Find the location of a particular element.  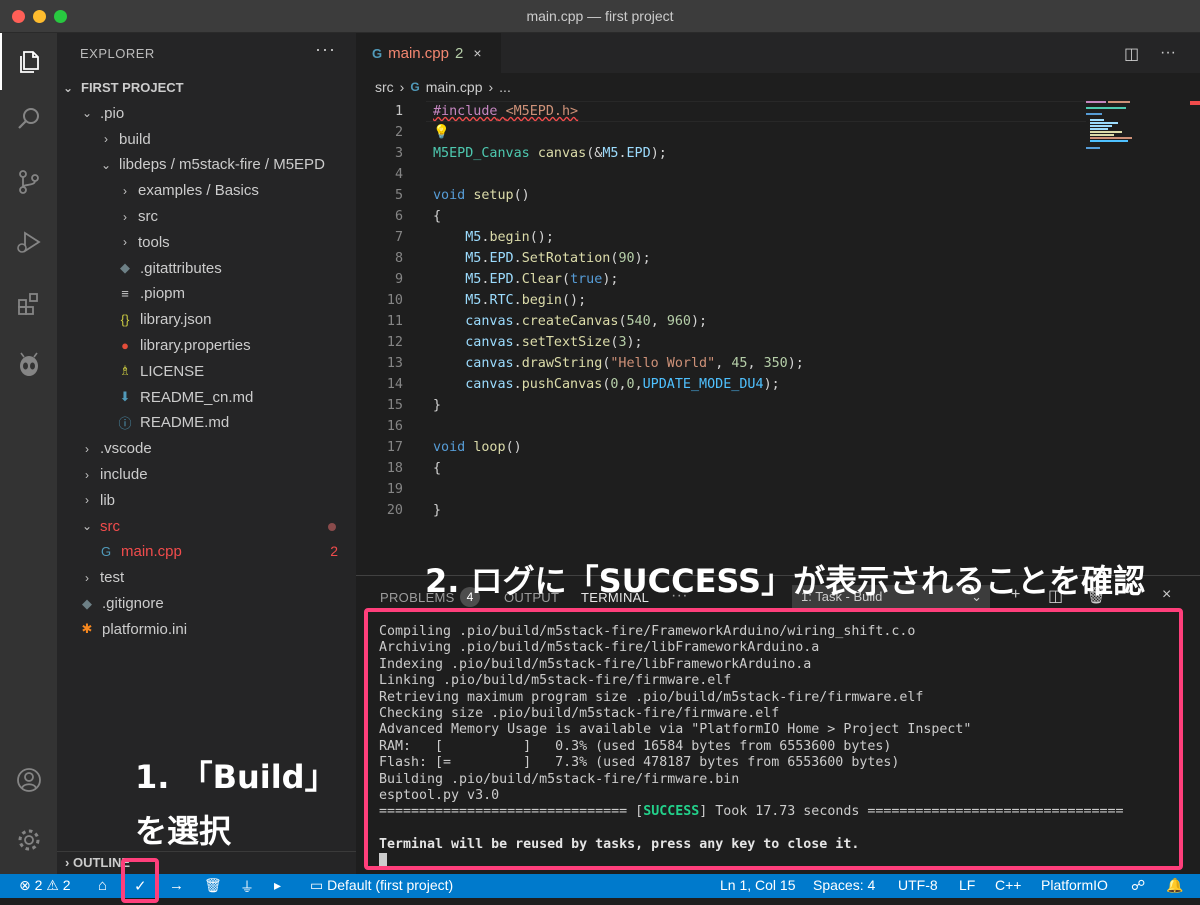

tree-item-label: .gitattributes is located at coordinates (181, 268).